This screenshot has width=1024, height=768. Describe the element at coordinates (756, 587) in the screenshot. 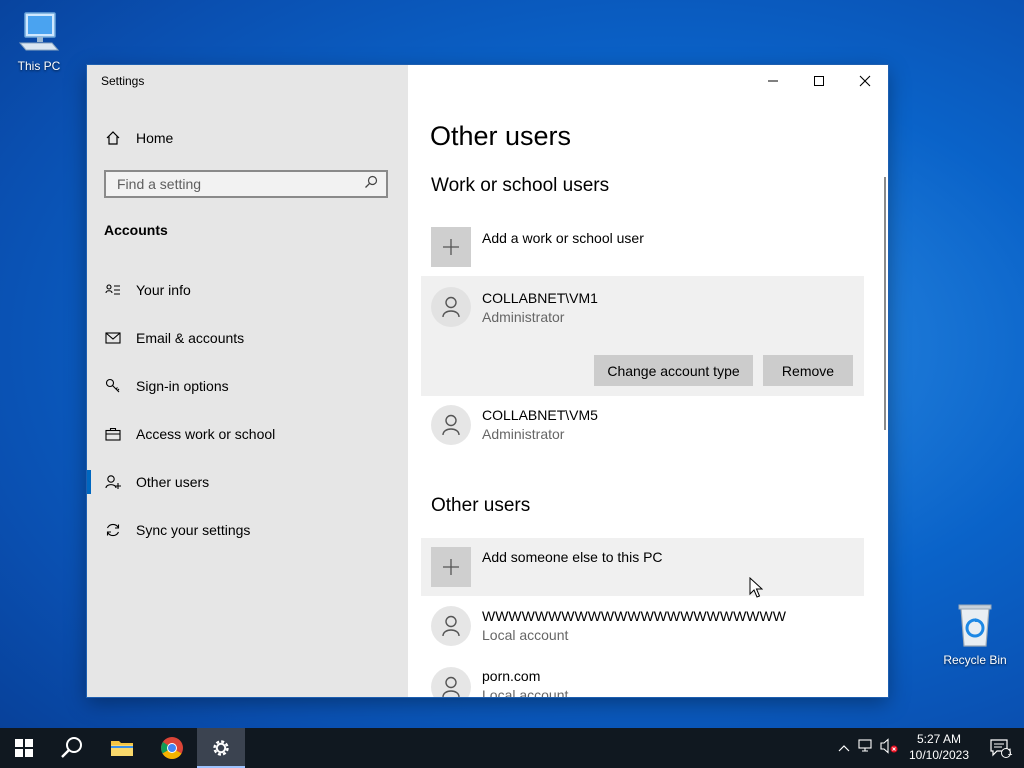

I see `mouse-cursor-icon` at that location.